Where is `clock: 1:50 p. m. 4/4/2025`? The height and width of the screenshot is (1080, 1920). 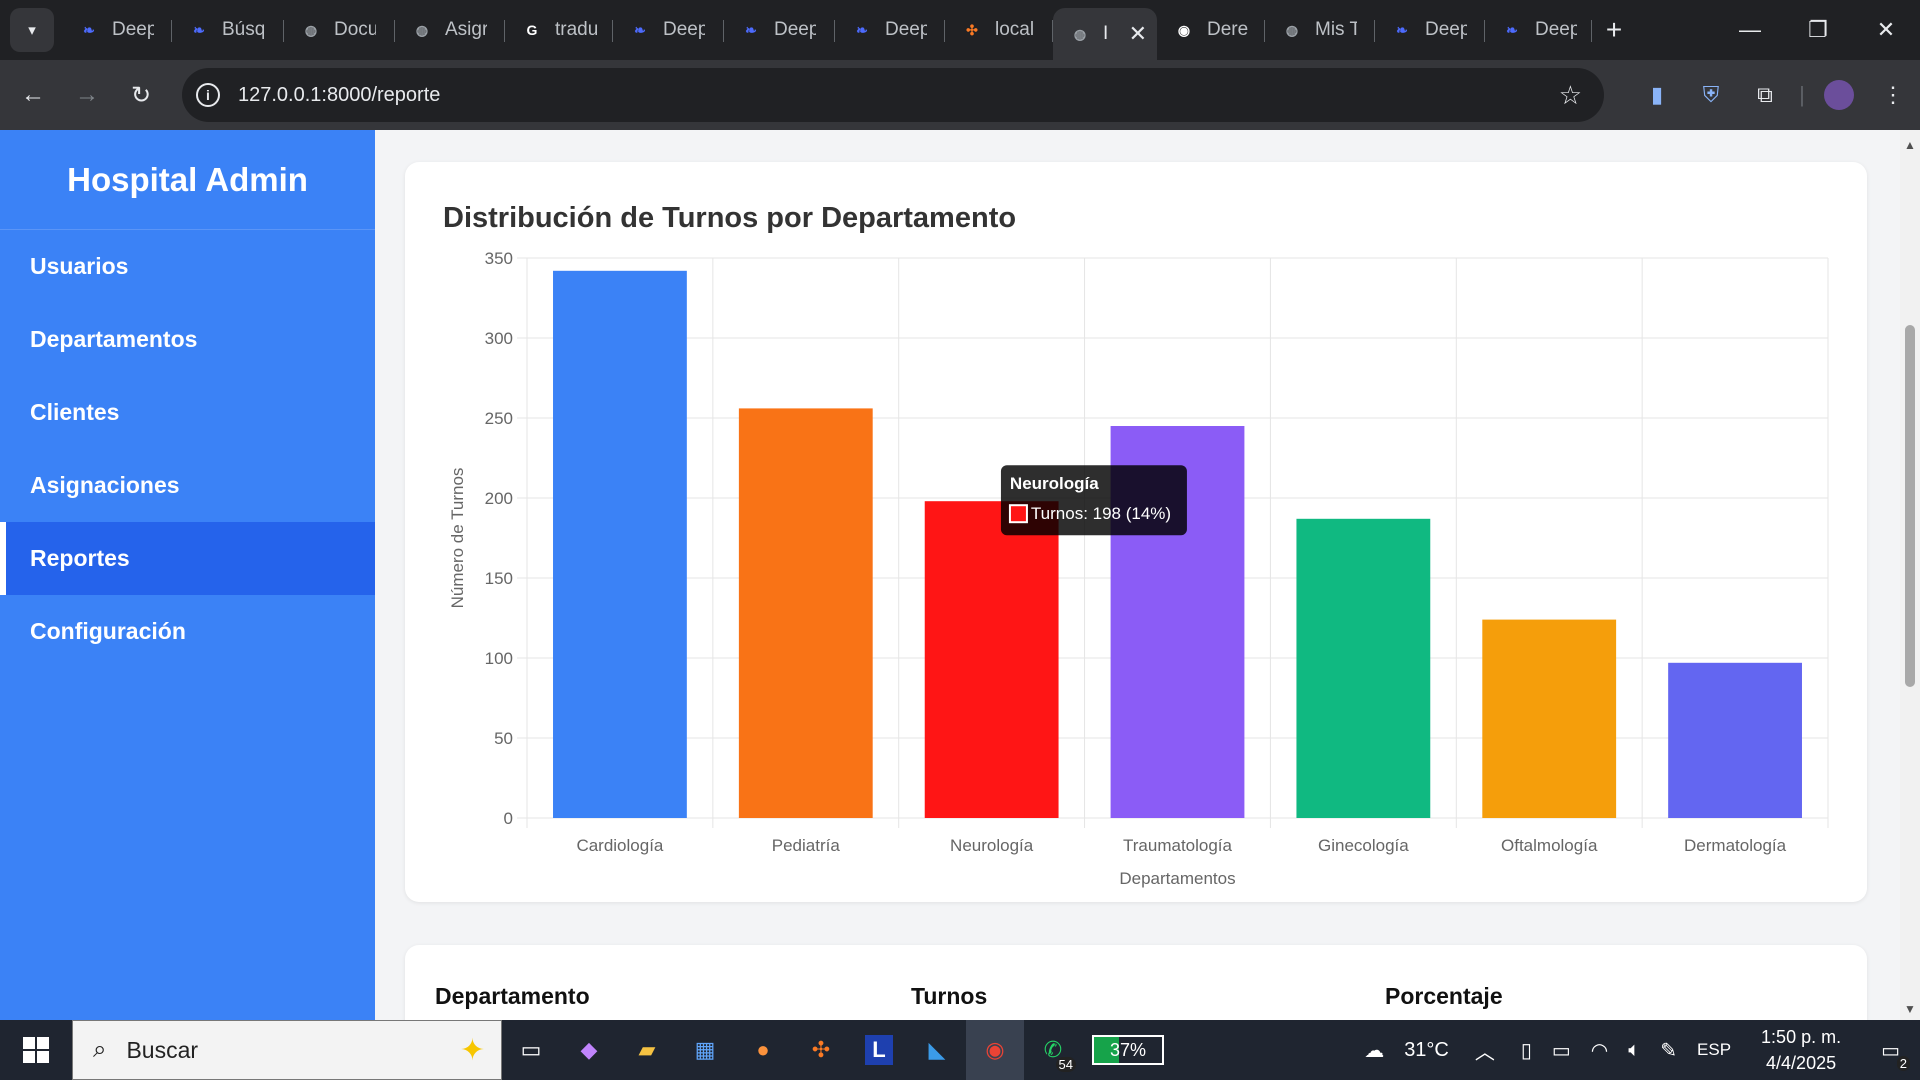 clock: 1:50 p. m. 4/4/2025 is located at coordinates (1801, 1050).